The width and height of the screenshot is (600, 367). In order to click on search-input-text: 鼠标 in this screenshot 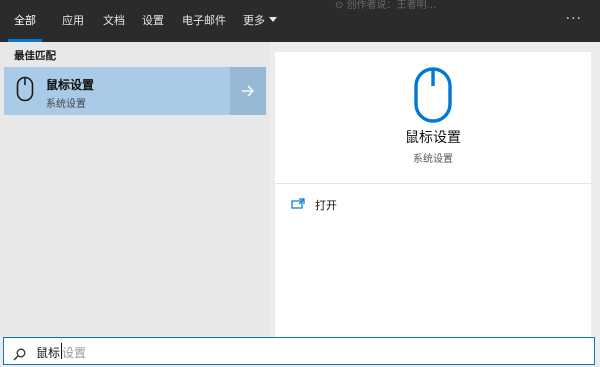, I will do `click(48, 352)`.